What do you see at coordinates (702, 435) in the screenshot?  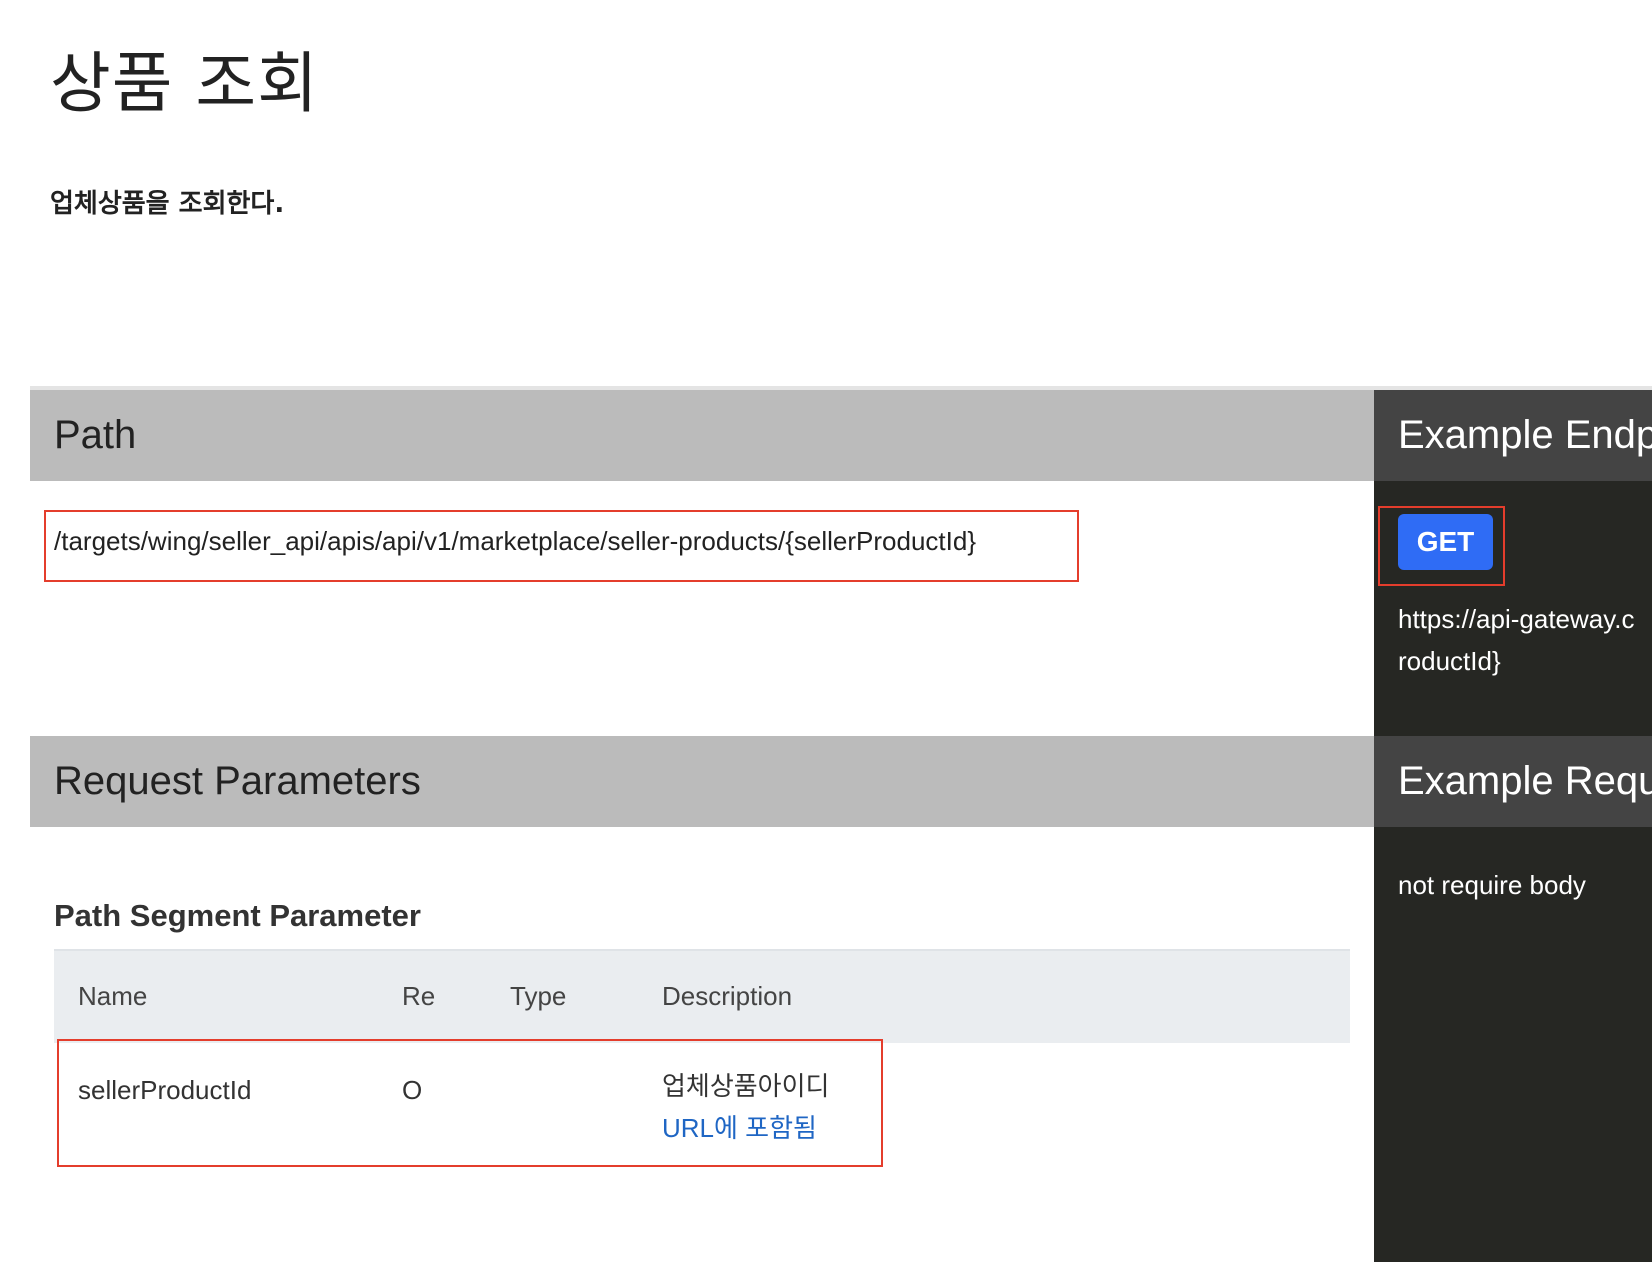 I see `path-section-header: Path` at bounding box center [702, 435].